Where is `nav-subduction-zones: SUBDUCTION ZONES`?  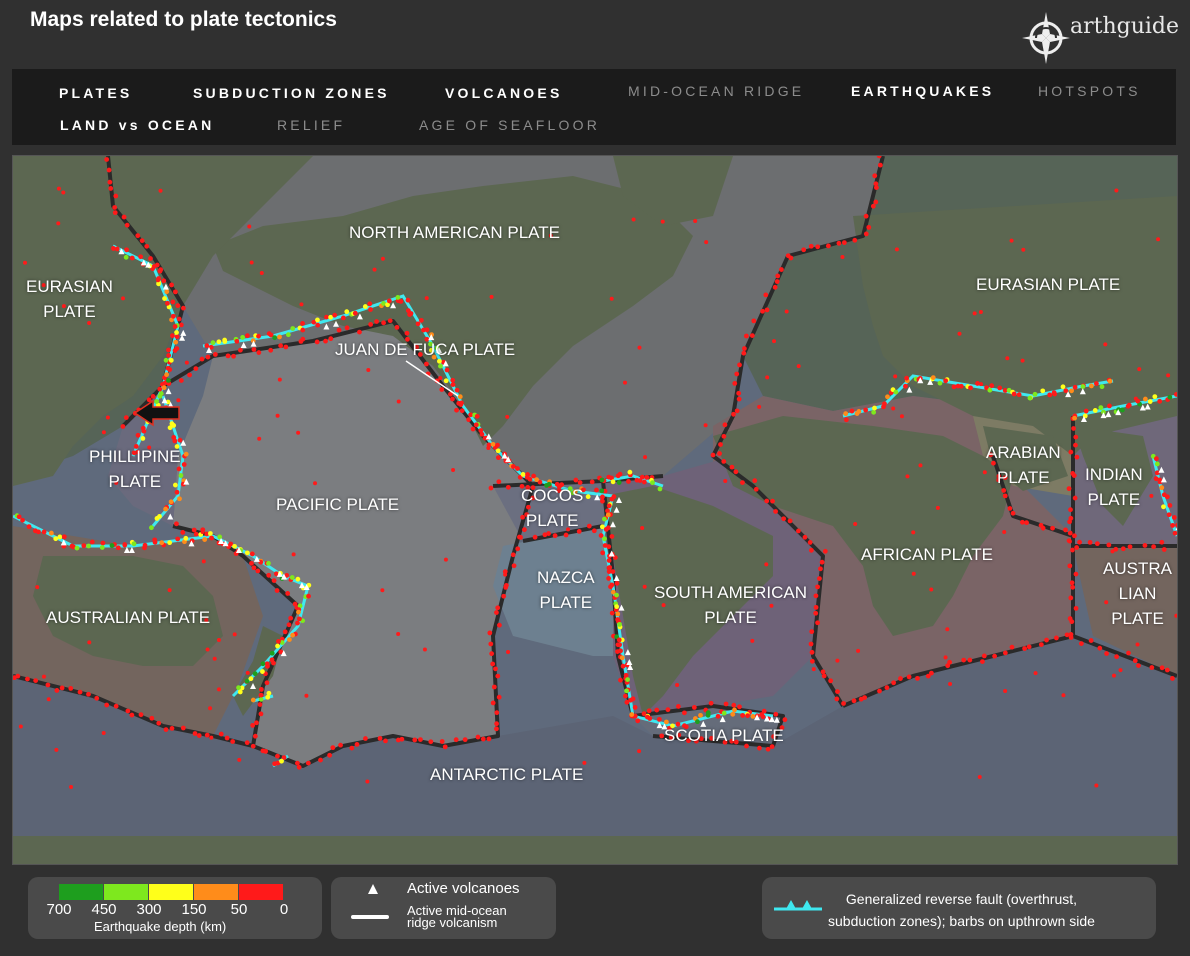
nav-subduction-zones: SUBDUCTION ZONES is located at coordinates (291, 93).